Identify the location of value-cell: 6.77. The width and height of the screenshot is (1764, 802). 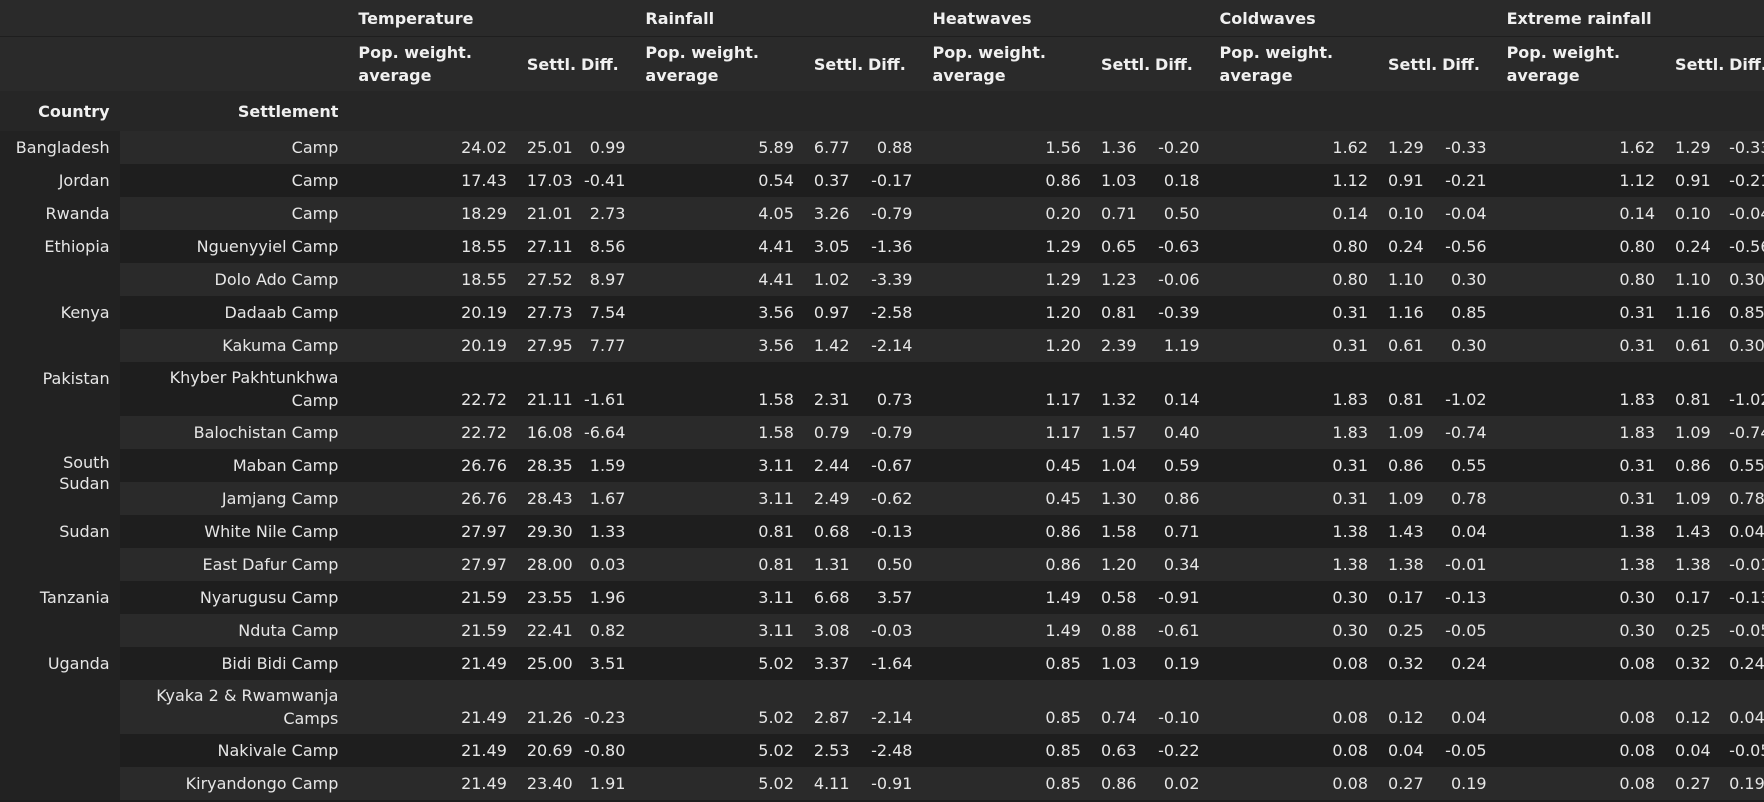
(830, 147).